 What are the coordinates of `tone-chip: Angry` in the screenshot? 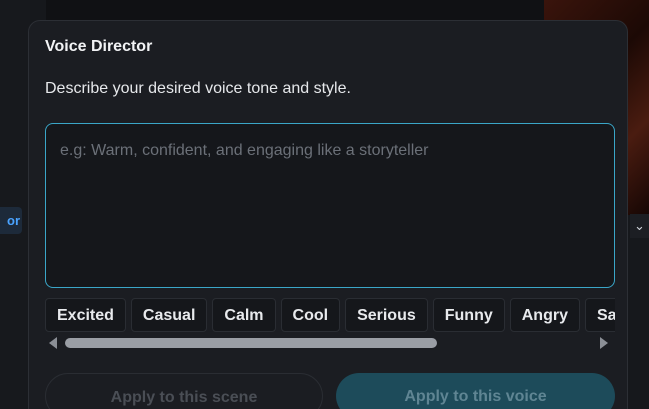 It's located at (544, 315).